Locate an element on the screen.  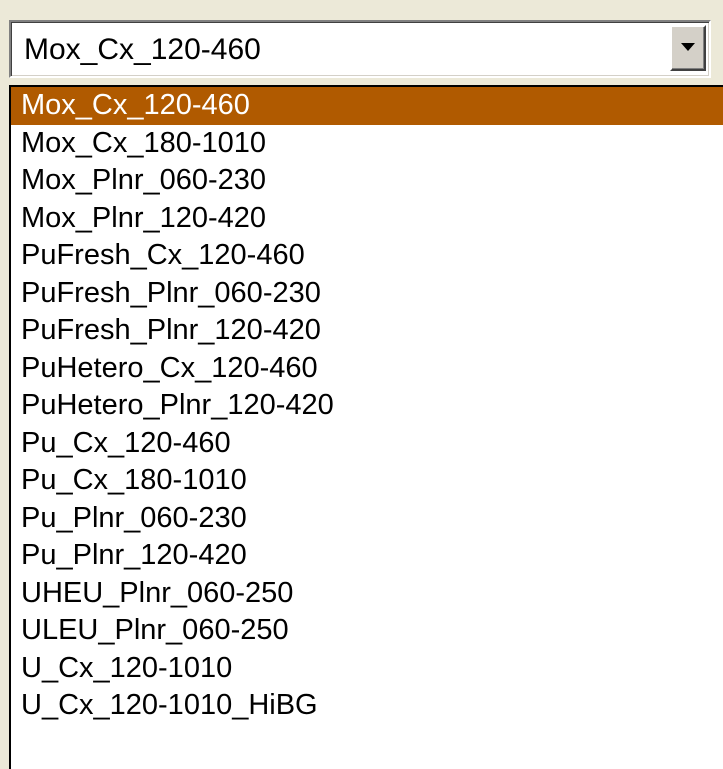
dropdown-option: PuFresh_Plnr_060-230 is located at coordinates (367, 294).